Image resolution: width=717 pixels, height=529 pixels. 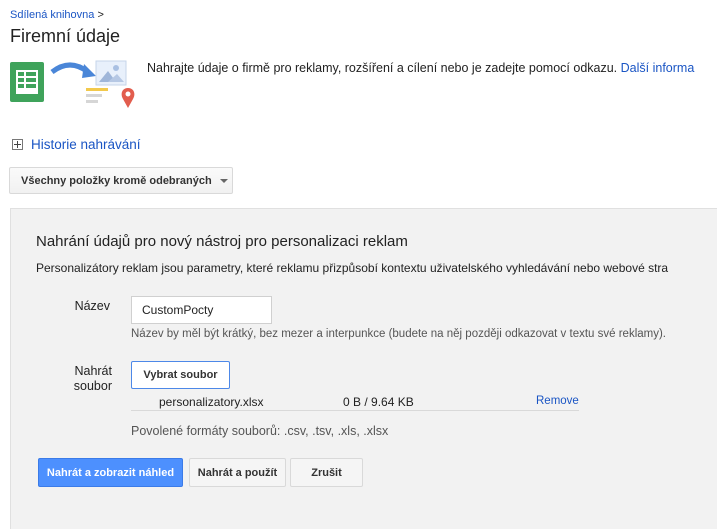 What do you see at coordinates (223, 180) in the screenshot?
I see `dropdown-caret-icon` at bounding box center [223, 180].